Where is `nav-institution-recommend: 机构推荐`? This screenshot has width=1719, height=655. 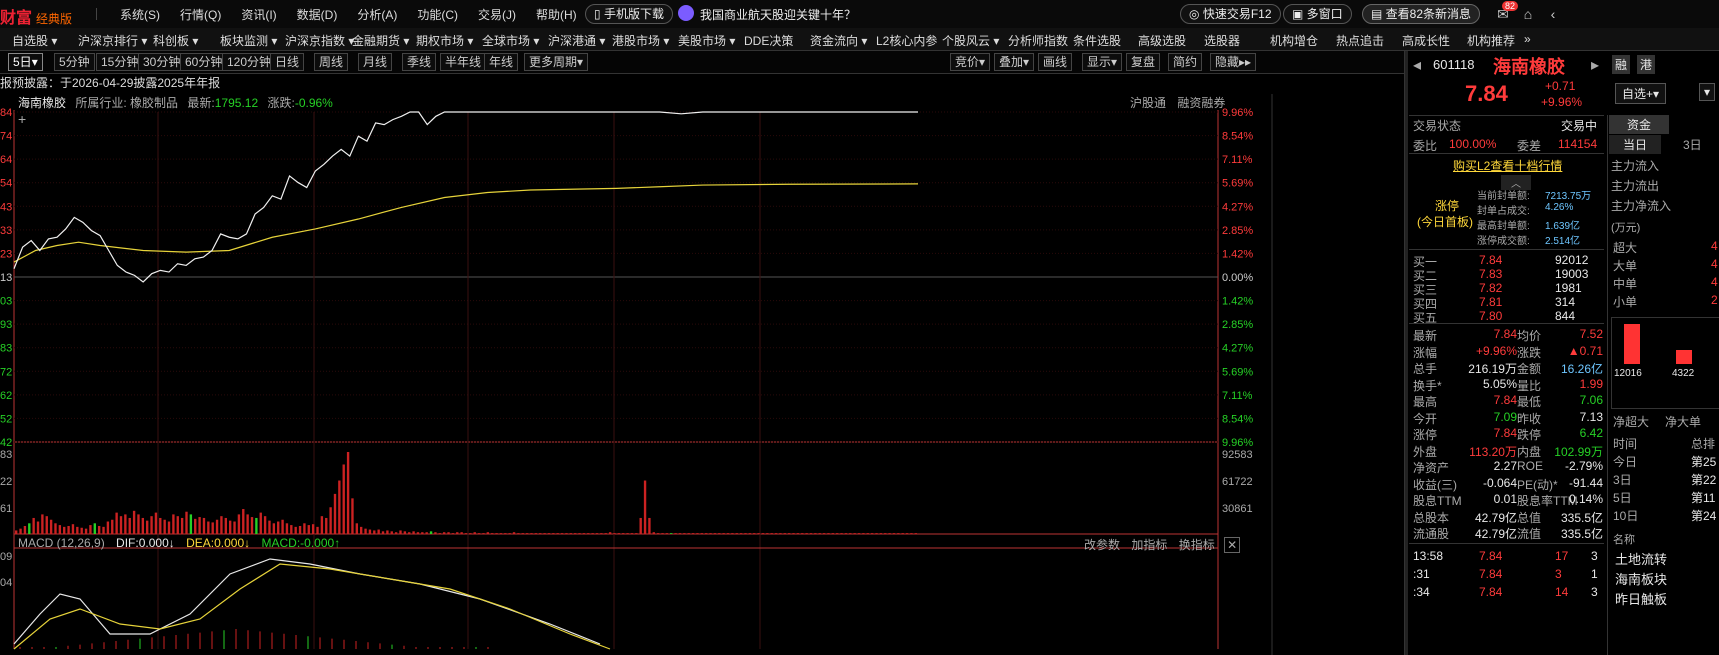 nav-institution-recommend: 机构推荐 is located at coordinates (1491, 40).